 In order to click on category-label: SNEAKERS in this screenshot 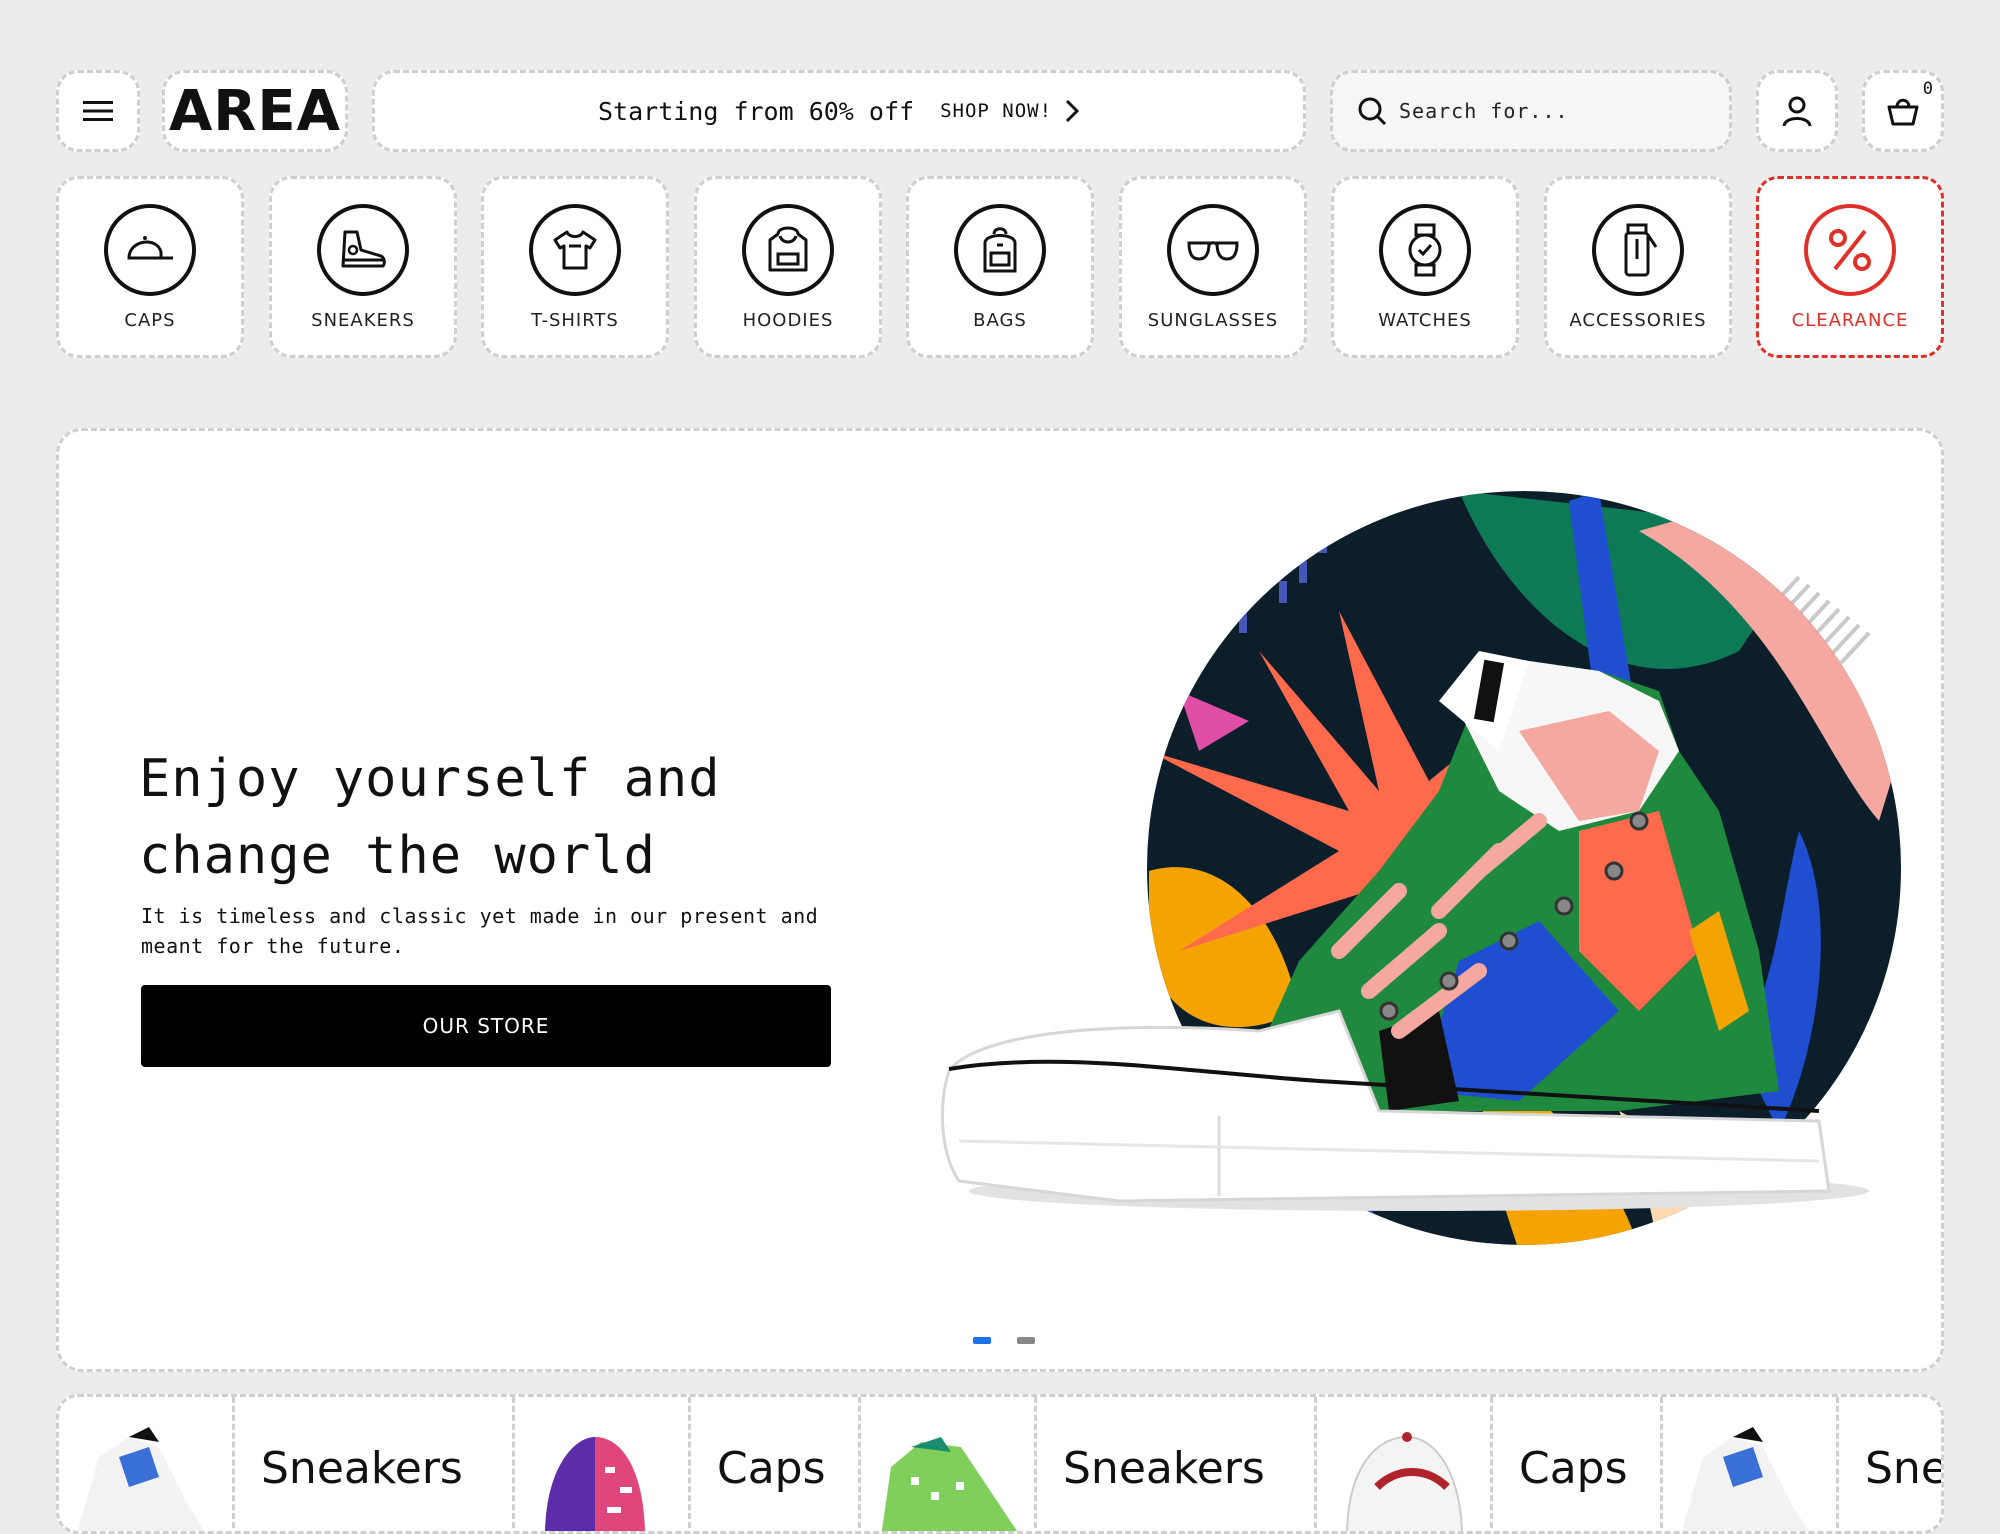, I will do `click(363, 320)`.